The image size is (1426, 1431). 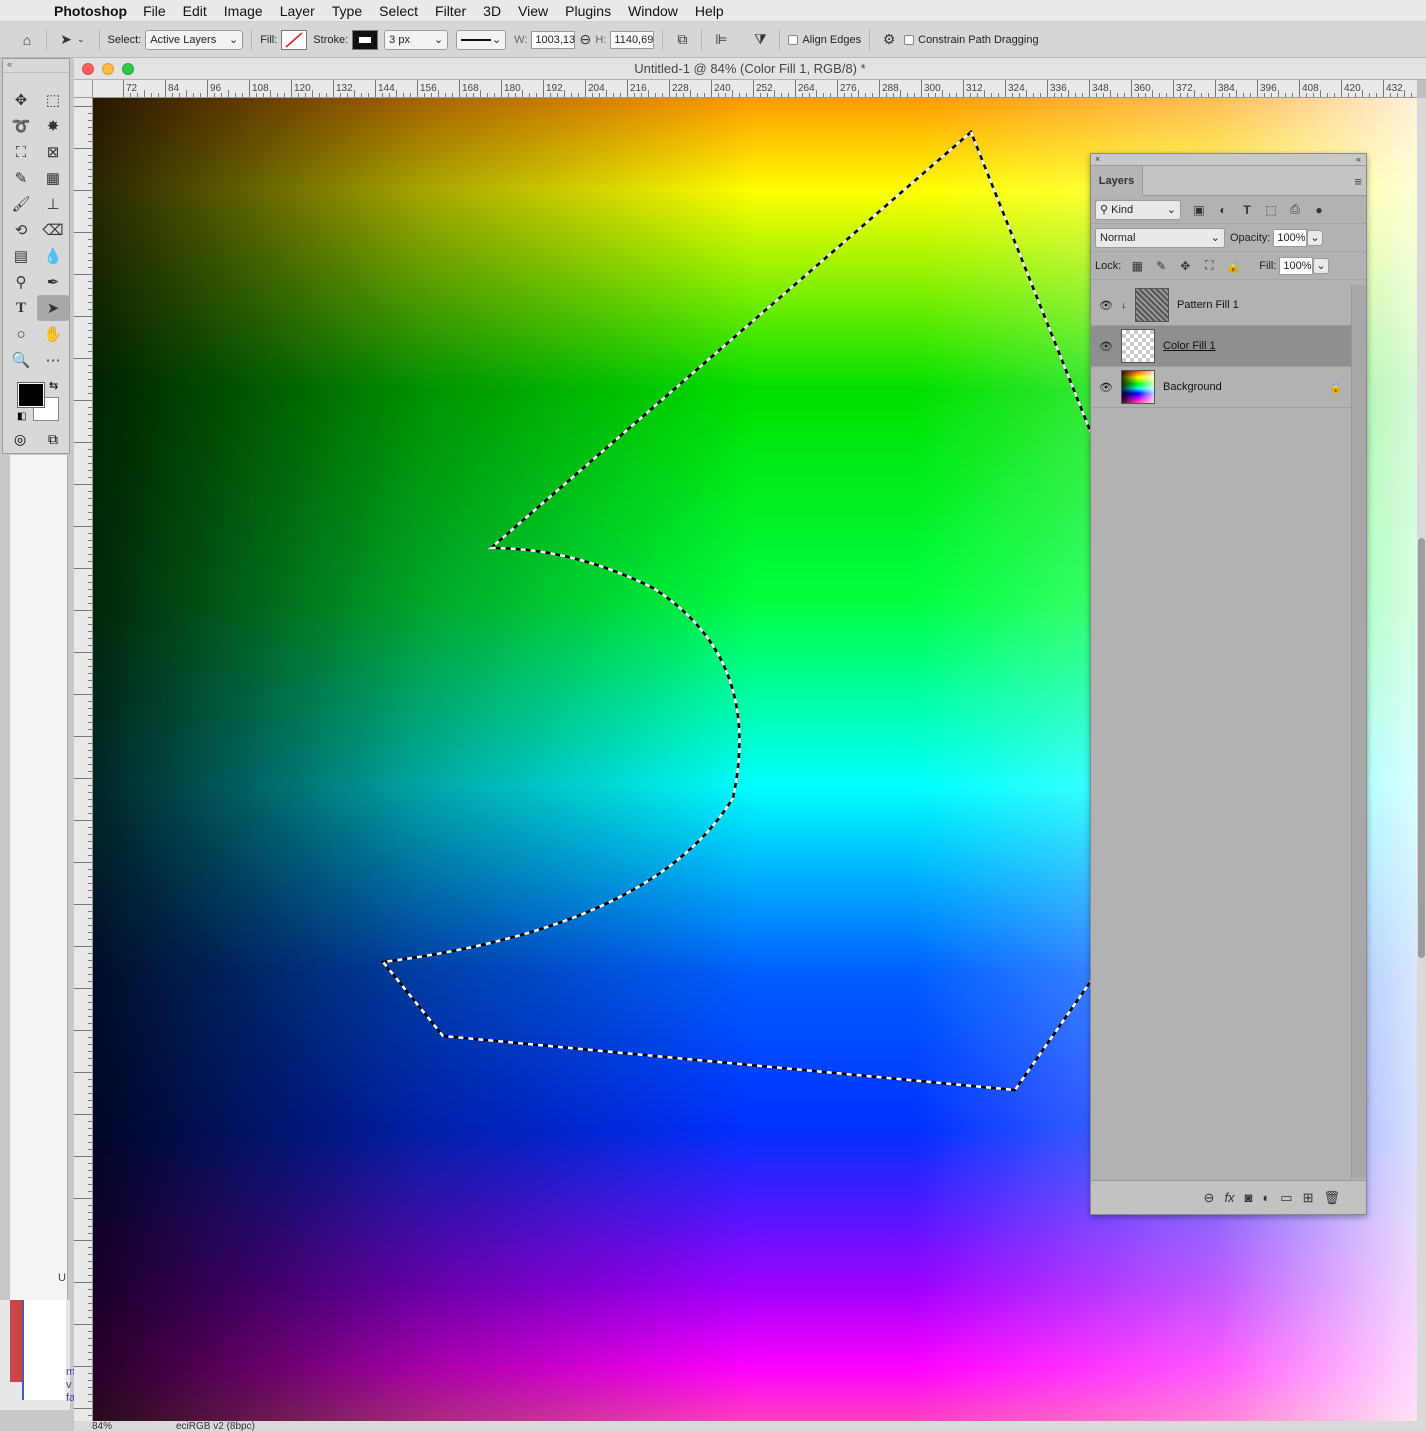 I want to click on vertical-scrollbar, so click(x=1421, y=759).